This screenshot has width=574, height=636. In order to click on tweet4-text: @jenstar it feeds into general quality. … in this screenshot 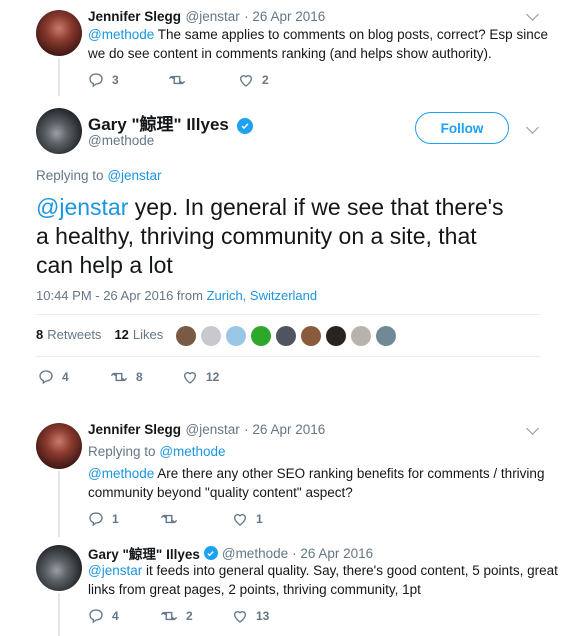, I will do `click(328, 580)`.